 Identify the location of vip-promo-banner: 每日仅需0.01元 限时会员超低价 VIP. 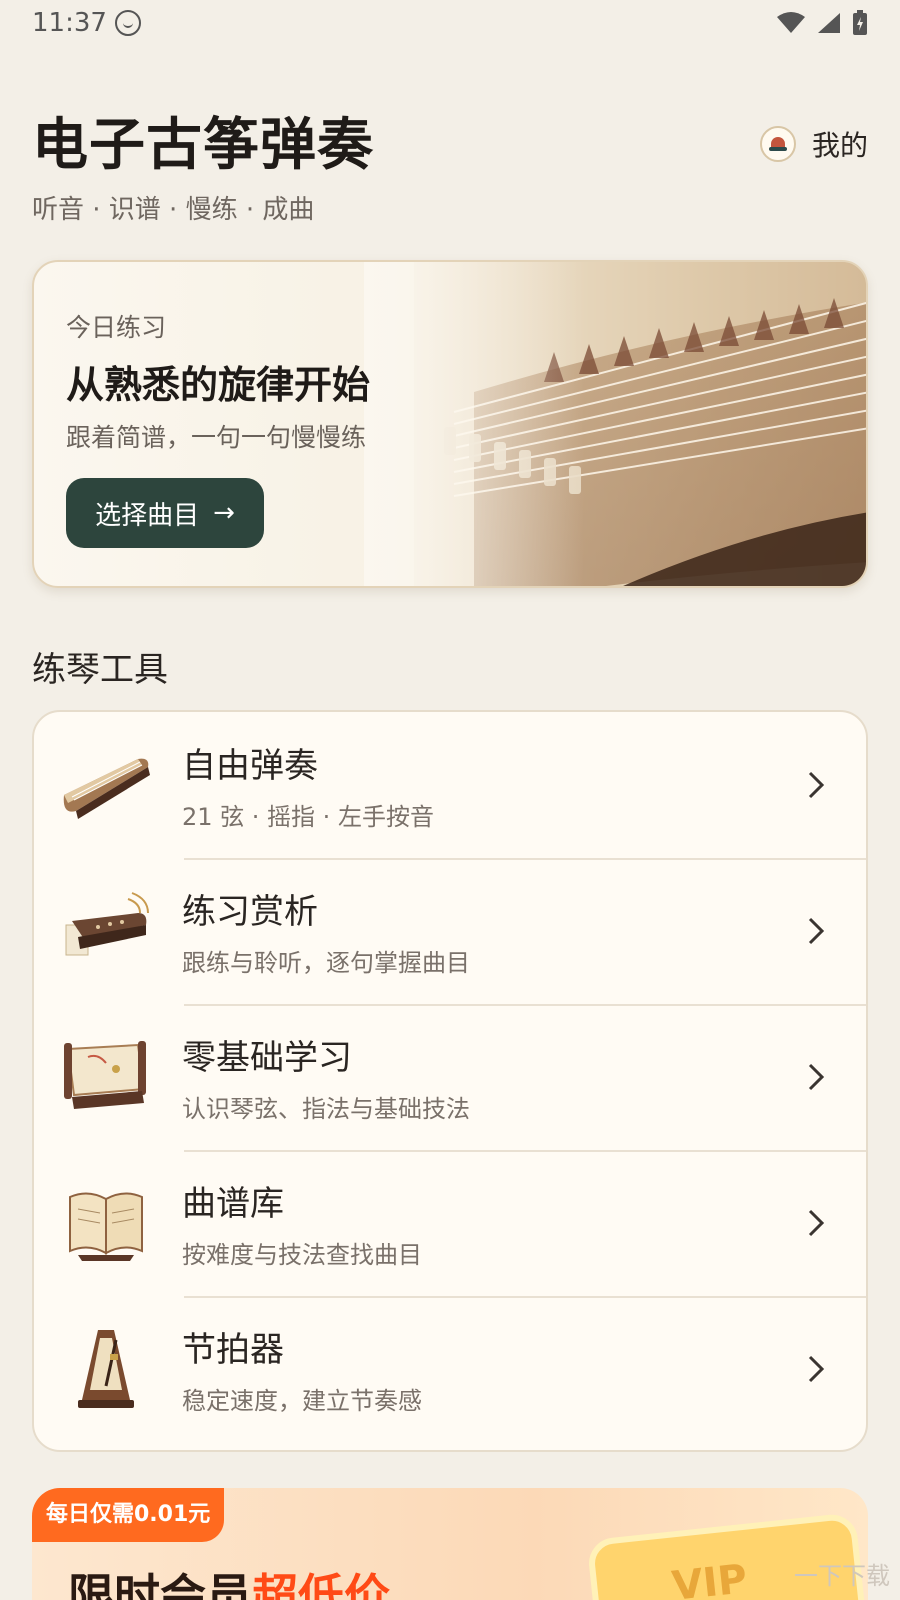
(450, 1544).